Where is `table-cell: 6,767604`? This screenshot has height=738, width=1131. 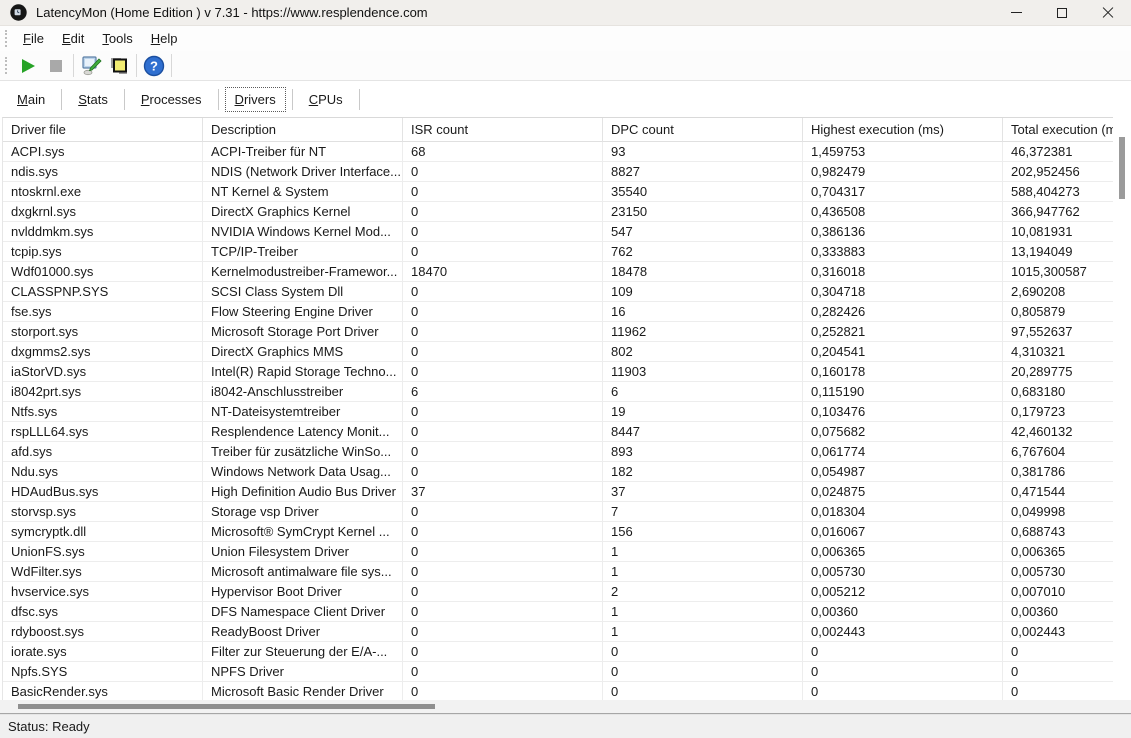
table-cell: 6,767604 is located at coordinates (1058, 452).